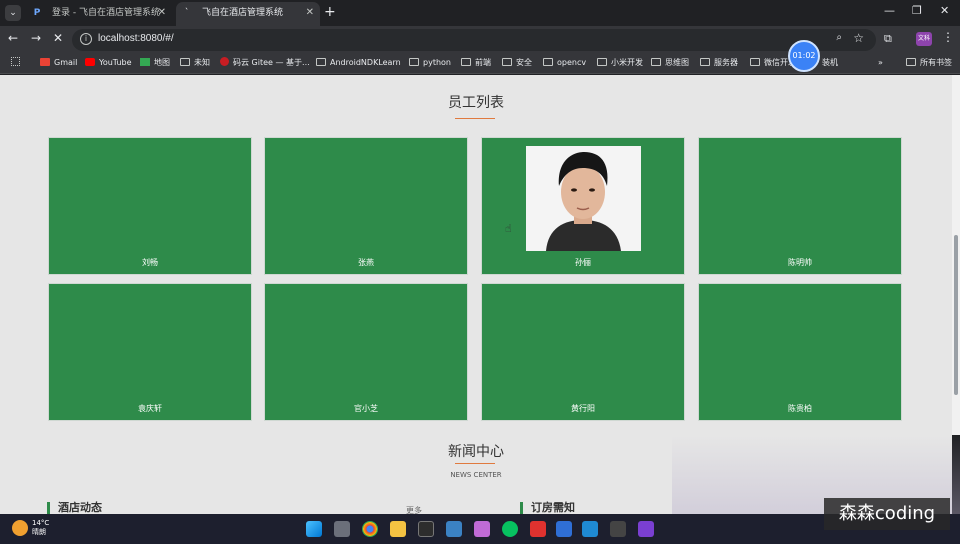 The width and height of the screenshot is (960, 544). Describe the element at coordinates (106, 13) in the screenshot. I see `tab-title: 登录 - 飞自在酒店管理系统` at that location.